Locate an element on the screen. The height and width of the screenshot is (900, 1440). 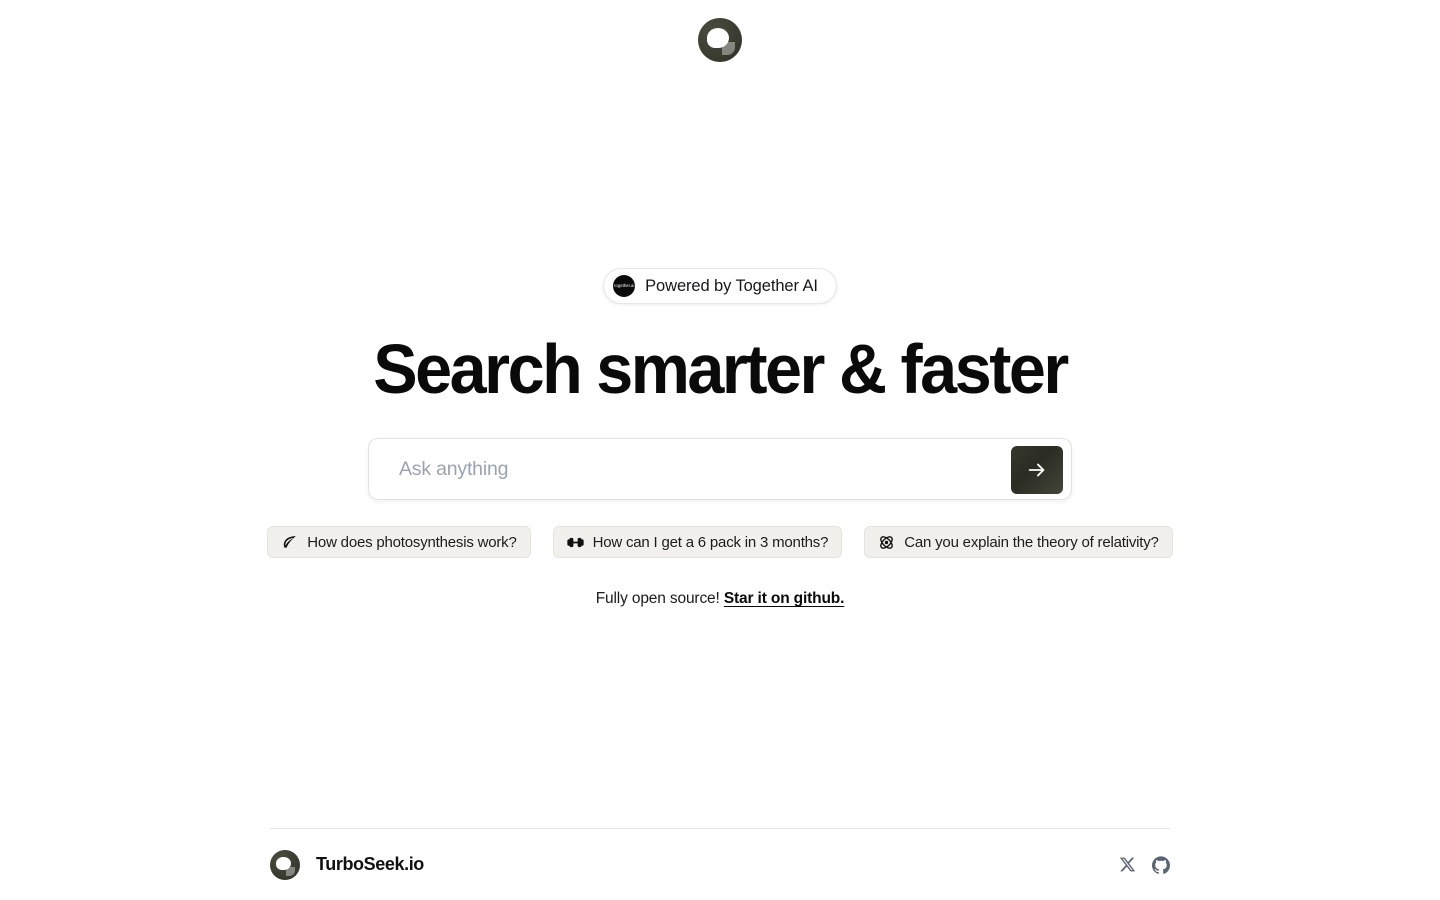
search-input is located at coordinates (720, 469).